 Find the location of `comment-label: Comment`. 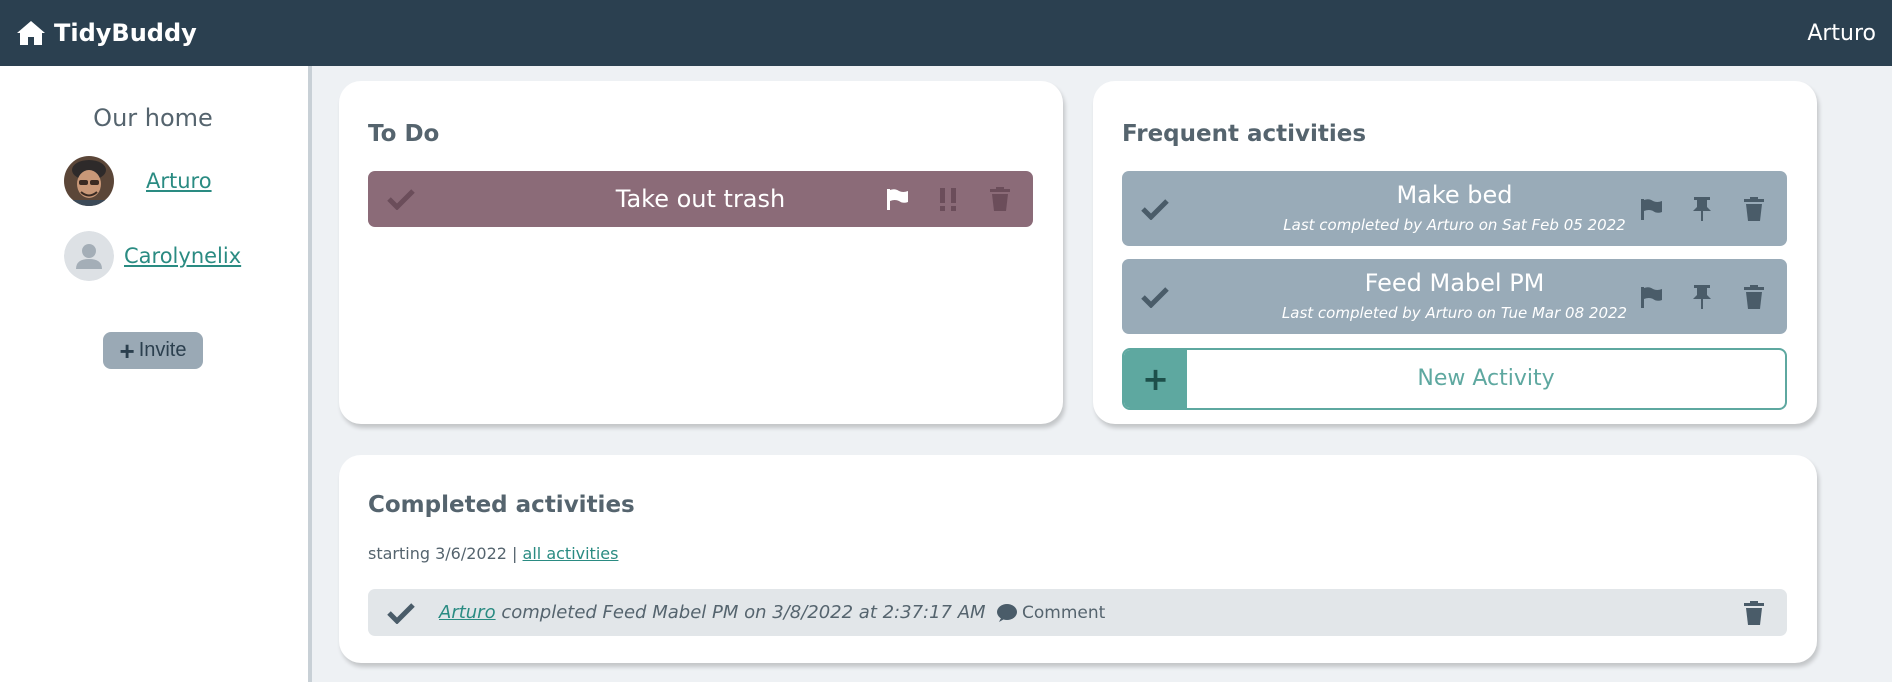

comment-label: Comment is located at coordinates (1064, 612).